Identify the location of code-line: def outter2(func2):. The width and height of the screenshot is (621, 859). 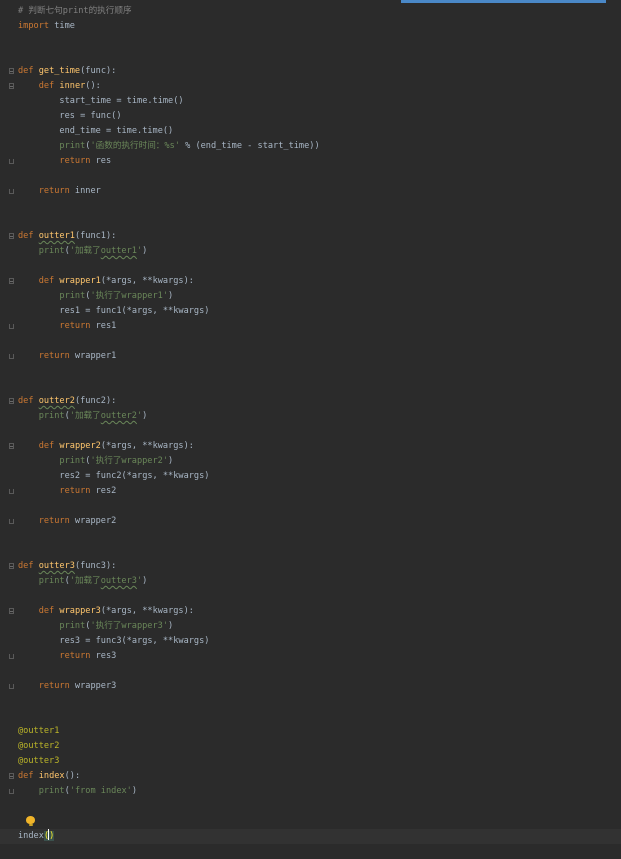
(310, 401).